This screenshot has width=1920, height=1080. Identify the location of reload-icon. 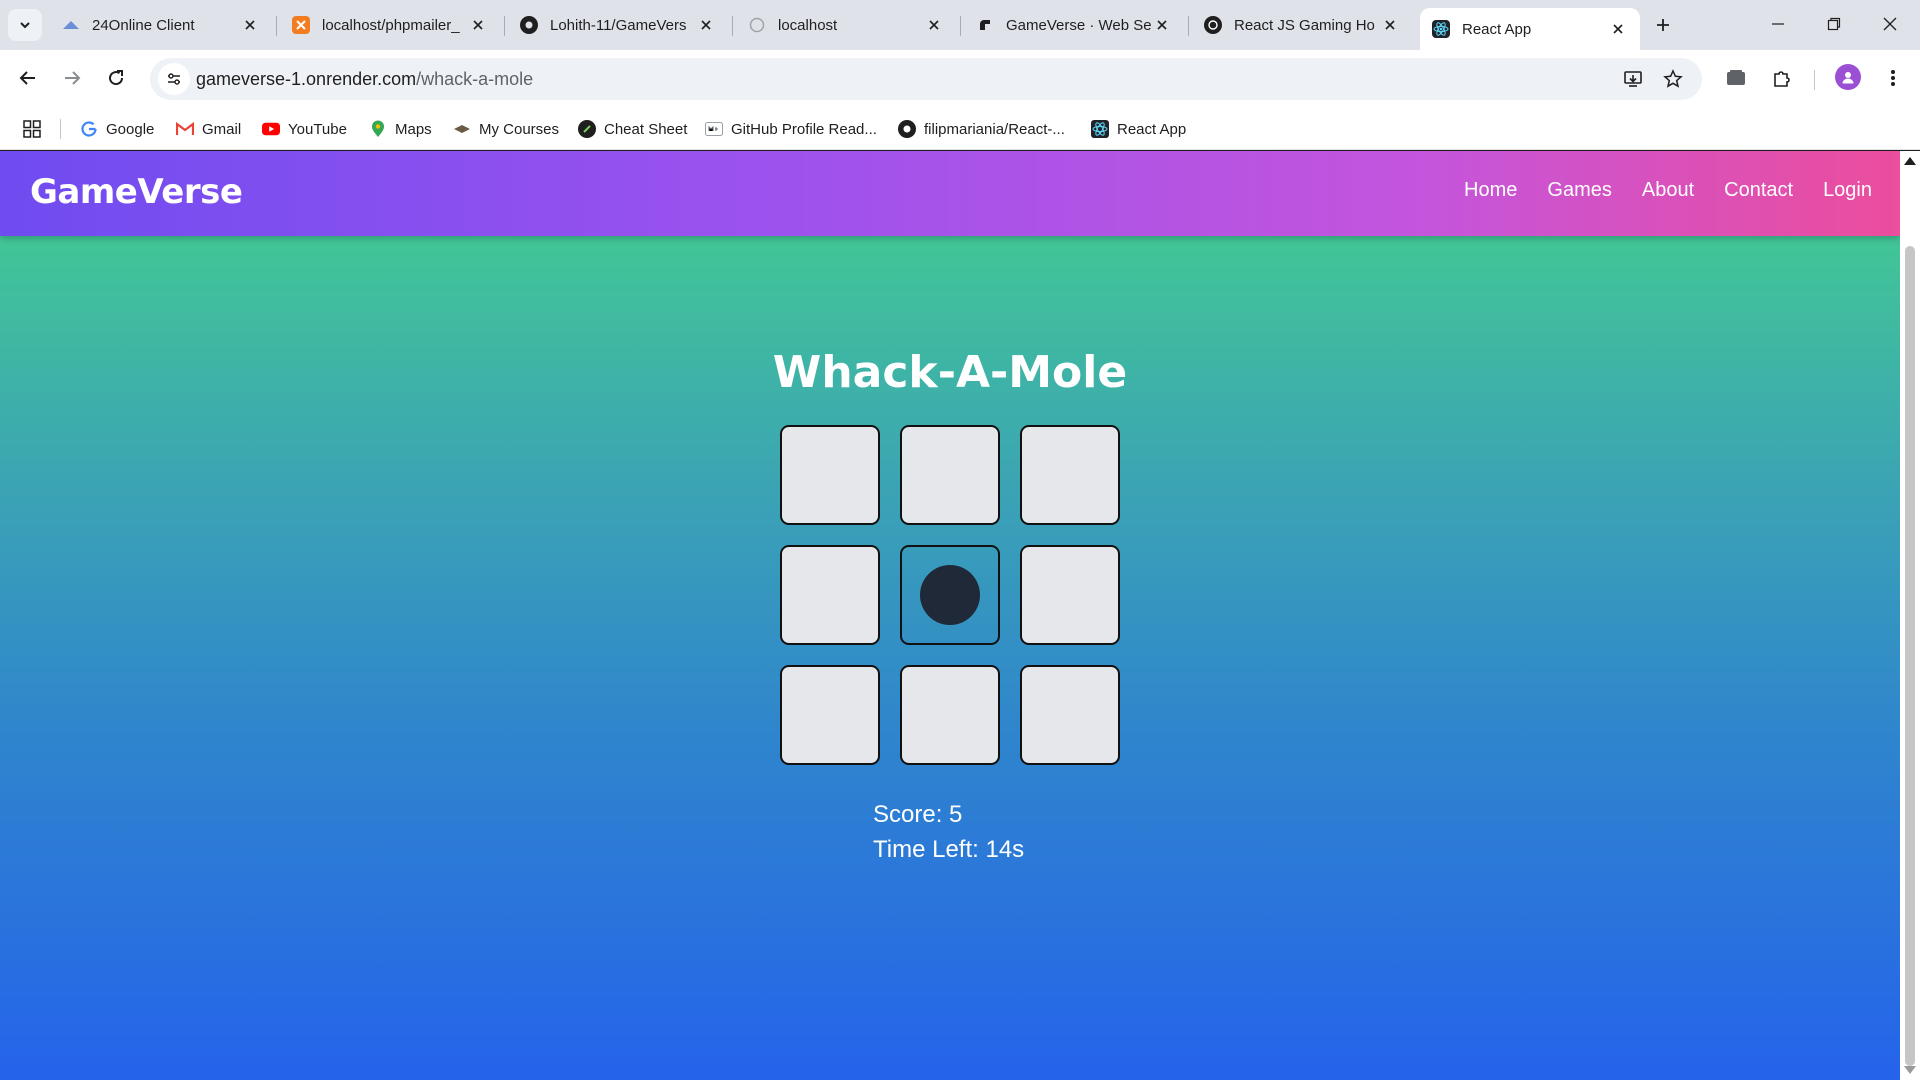
(116, 78).